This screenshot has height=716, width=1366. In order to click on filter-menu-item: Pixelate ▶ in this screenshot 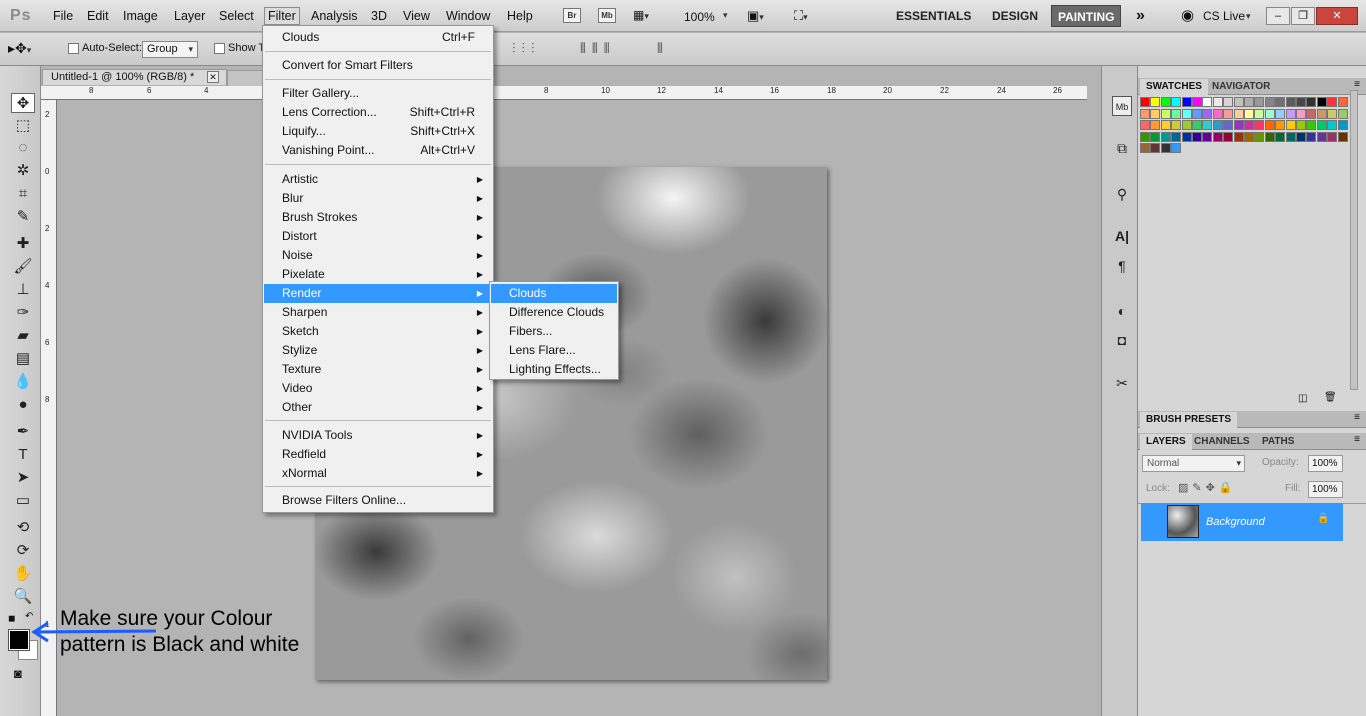, I will do `click(378, 274)`.